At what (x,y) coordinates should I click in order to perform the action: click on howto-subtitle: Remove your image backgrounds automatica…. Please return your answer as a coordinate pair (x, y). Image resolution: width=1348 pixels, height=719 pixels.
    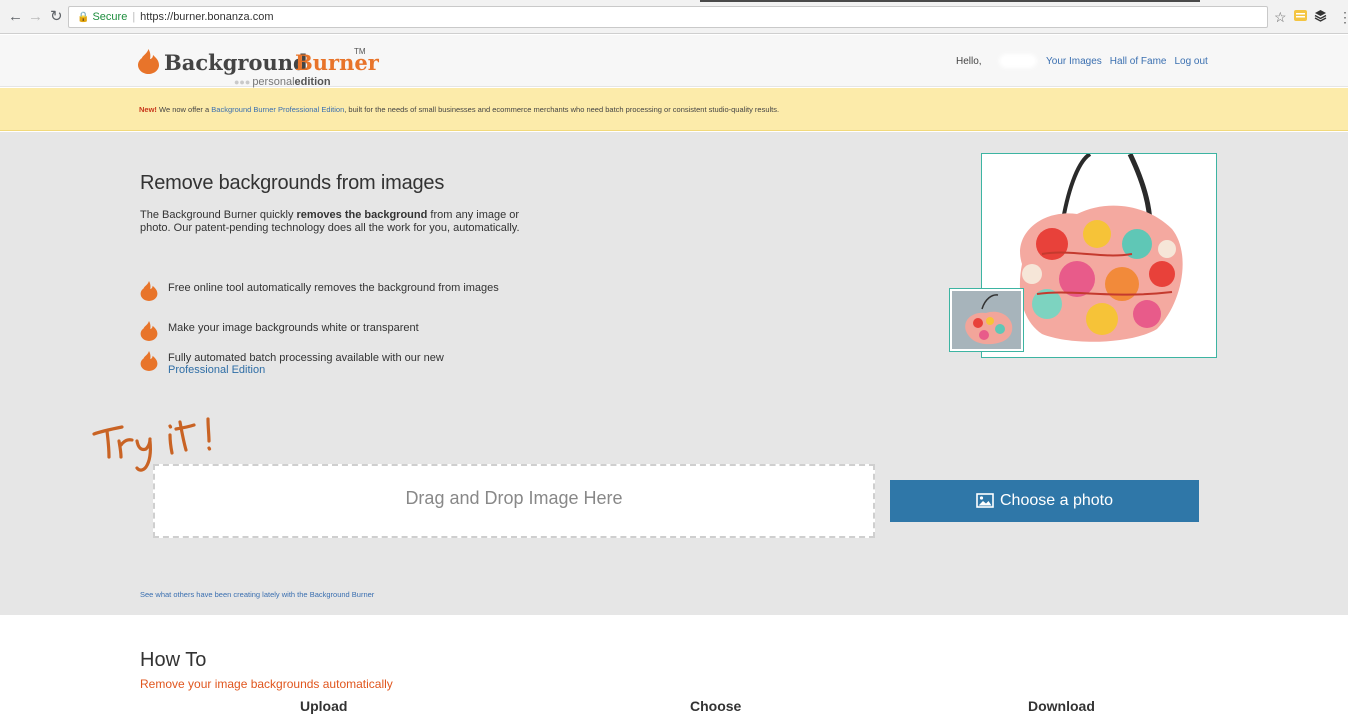
    Looking at the image, I should click on (266, 684).